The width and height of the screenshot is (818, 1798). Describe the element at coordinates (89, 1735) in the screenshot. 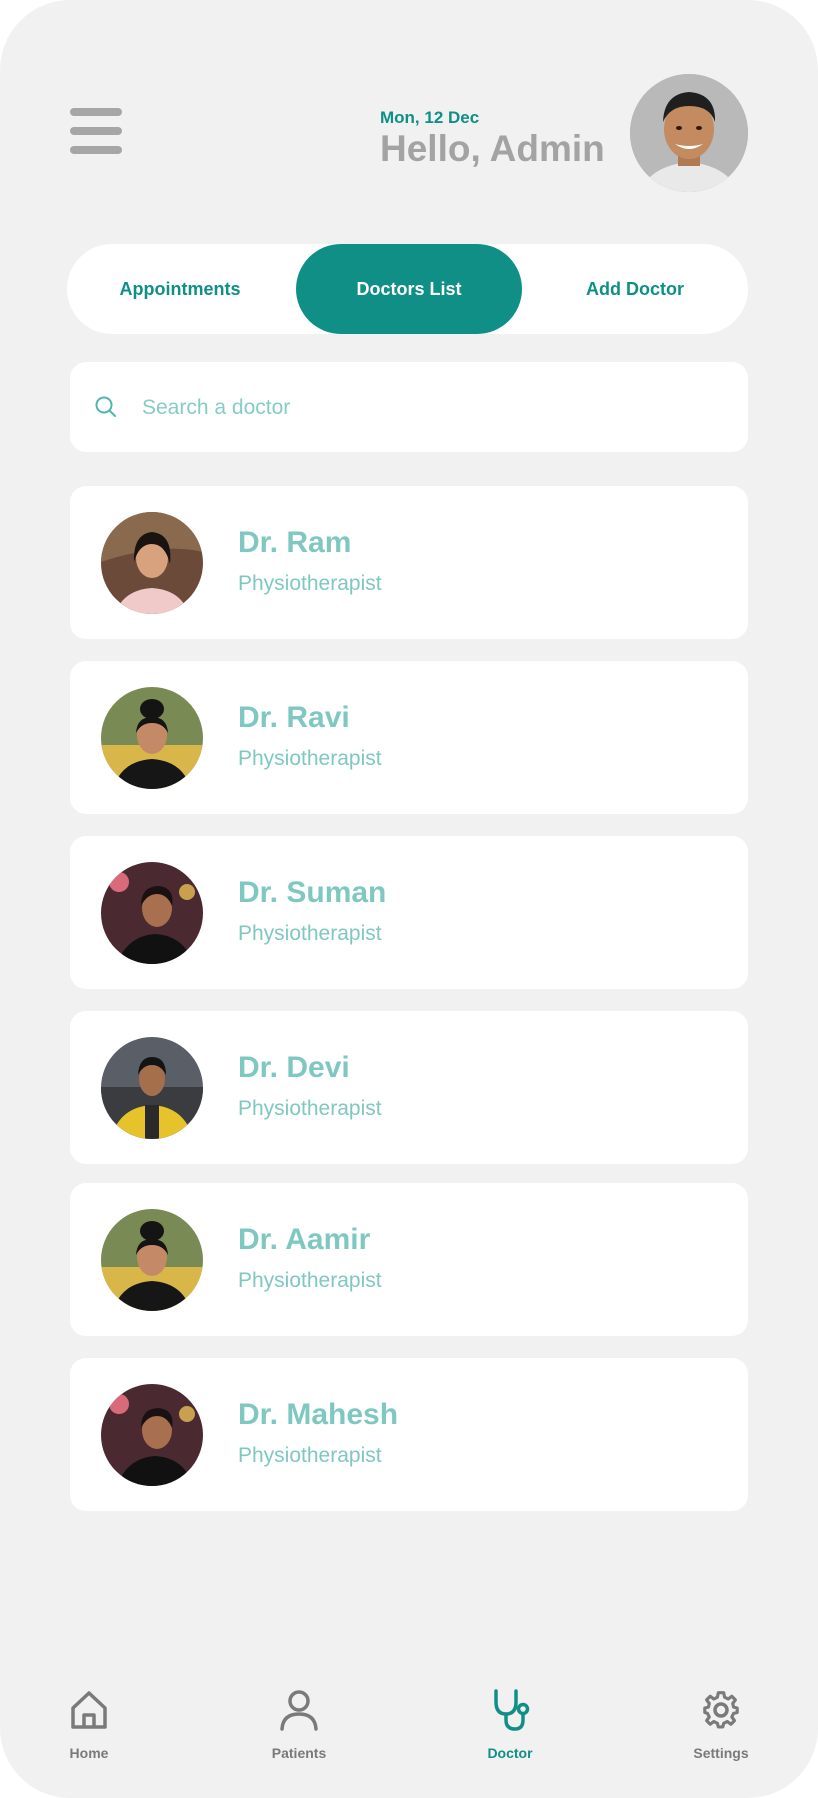

I see `nav-home: Home` at that location.